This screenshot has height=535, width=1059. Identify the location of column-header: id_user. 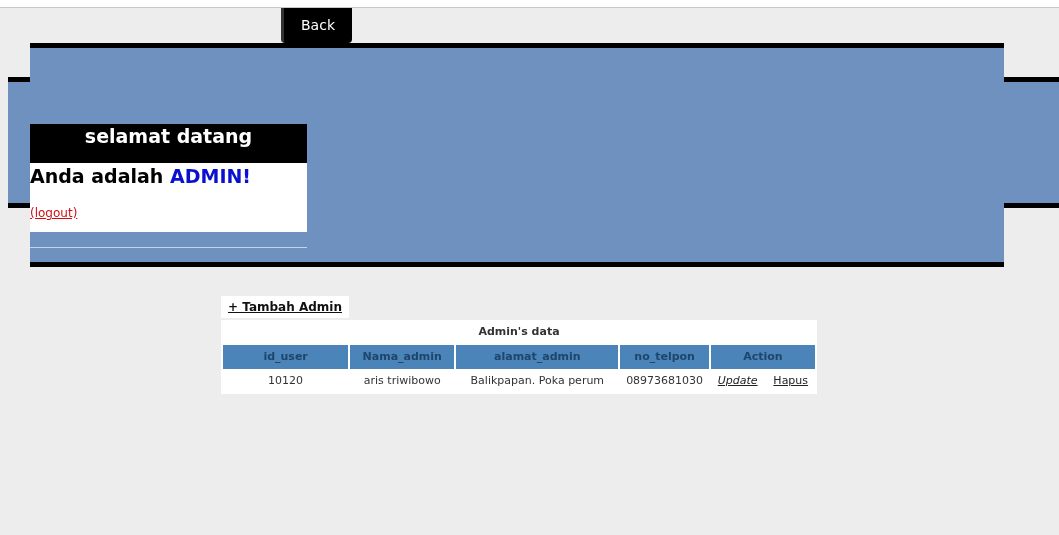
(286, 357).